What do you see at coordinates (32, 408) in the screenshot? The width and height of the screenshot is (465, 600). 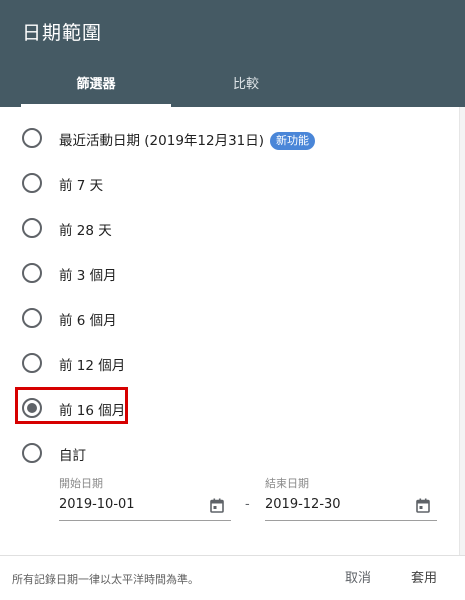 I see `radio-selected-icon` at bounding box center [32, 408].